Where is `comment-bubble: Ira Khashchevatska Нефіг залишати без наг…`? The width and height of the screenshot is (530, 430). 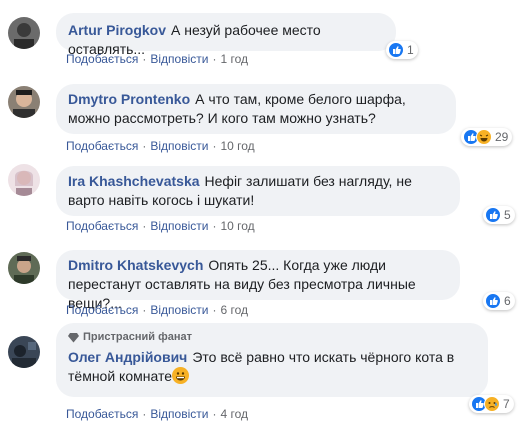
comment-bubble: Ira Khashchevatska Нефіг залишати без наг… is located at coordinates (258, 191).